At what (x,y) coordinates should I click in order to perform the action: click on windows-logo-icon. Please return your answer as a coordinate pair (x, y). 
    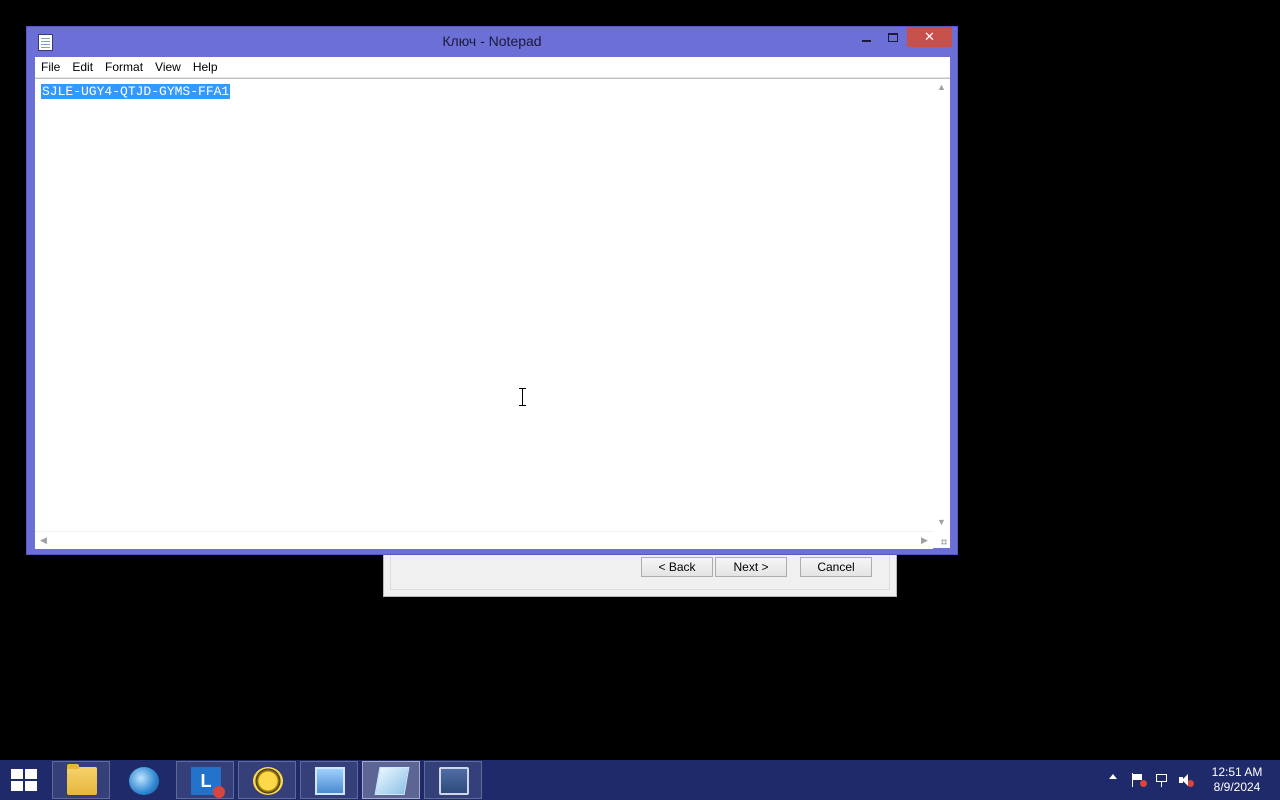
    Looking at the image, I should click on (24, 780).